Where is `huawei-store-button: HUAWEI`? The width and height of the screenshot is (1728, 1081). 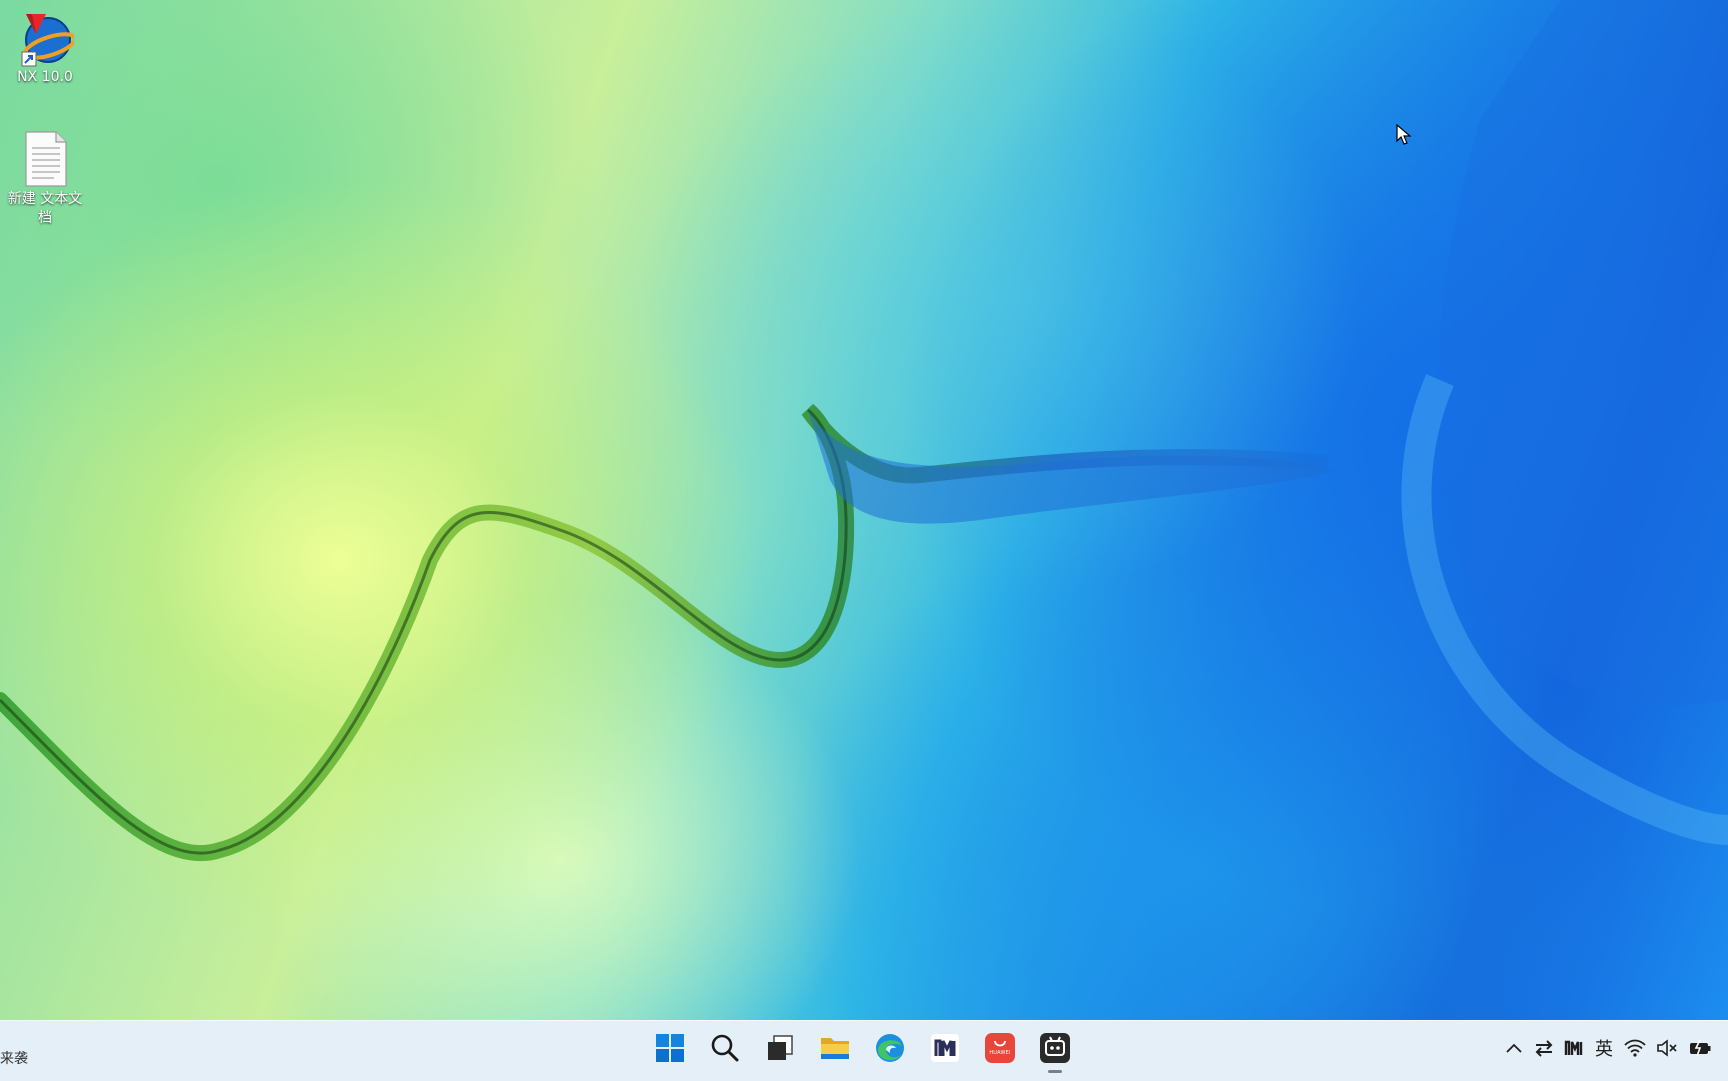 huawei-store-button: HUAWEI is located at coordinates (1000, 1048).